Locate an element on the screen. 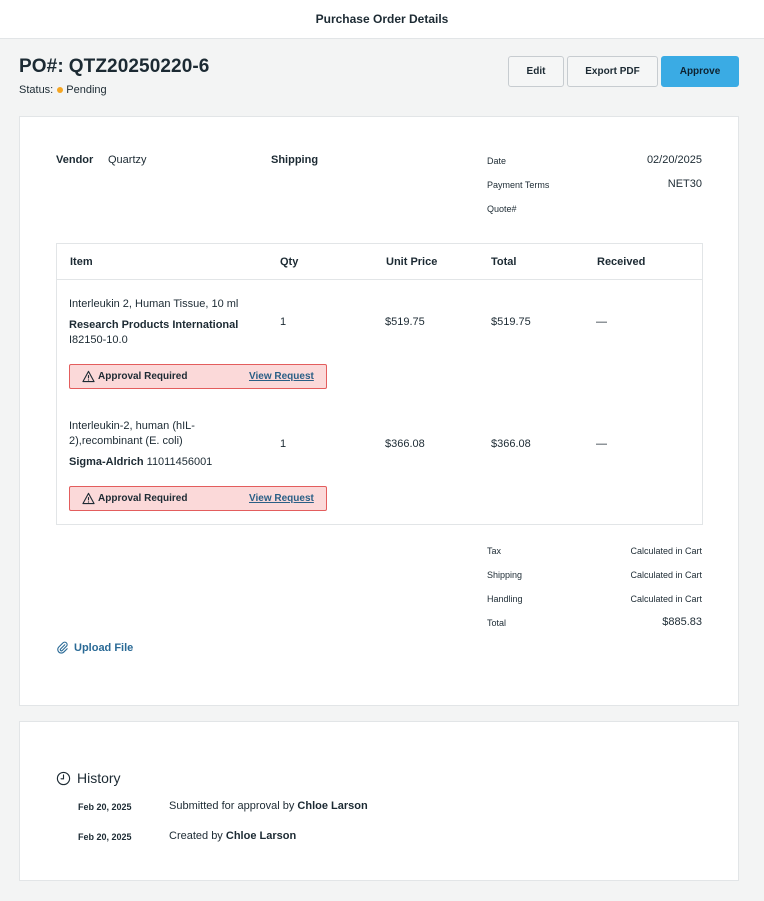 The width and height of the screenshot is (764, 901). history-title: History is located at coordinates (99, 778).